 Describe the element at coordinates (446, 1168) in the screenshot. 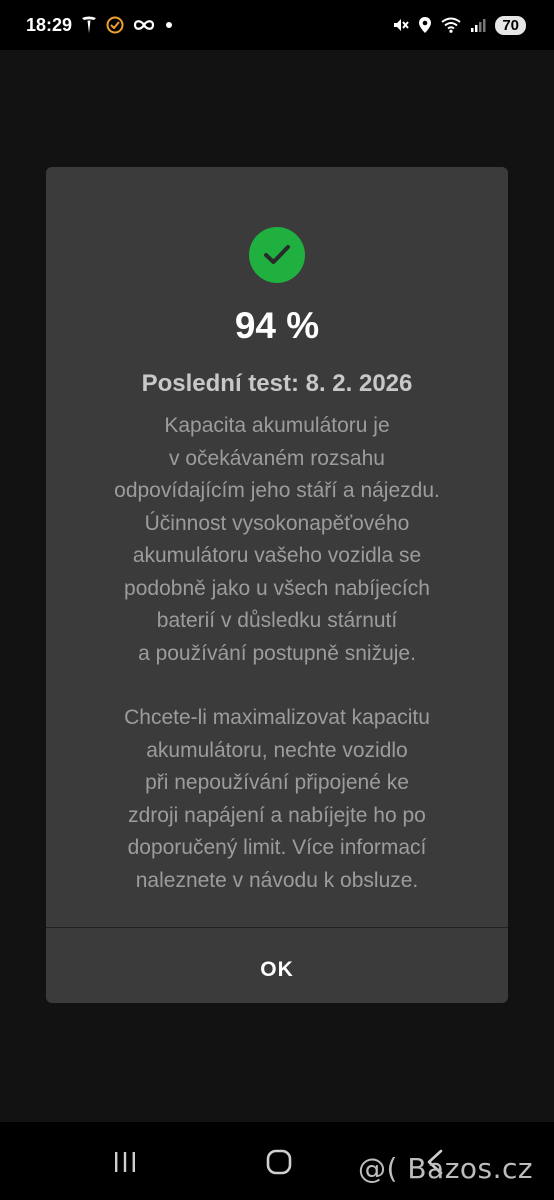

I see `watermark: @( Bazos.cz` at that location.